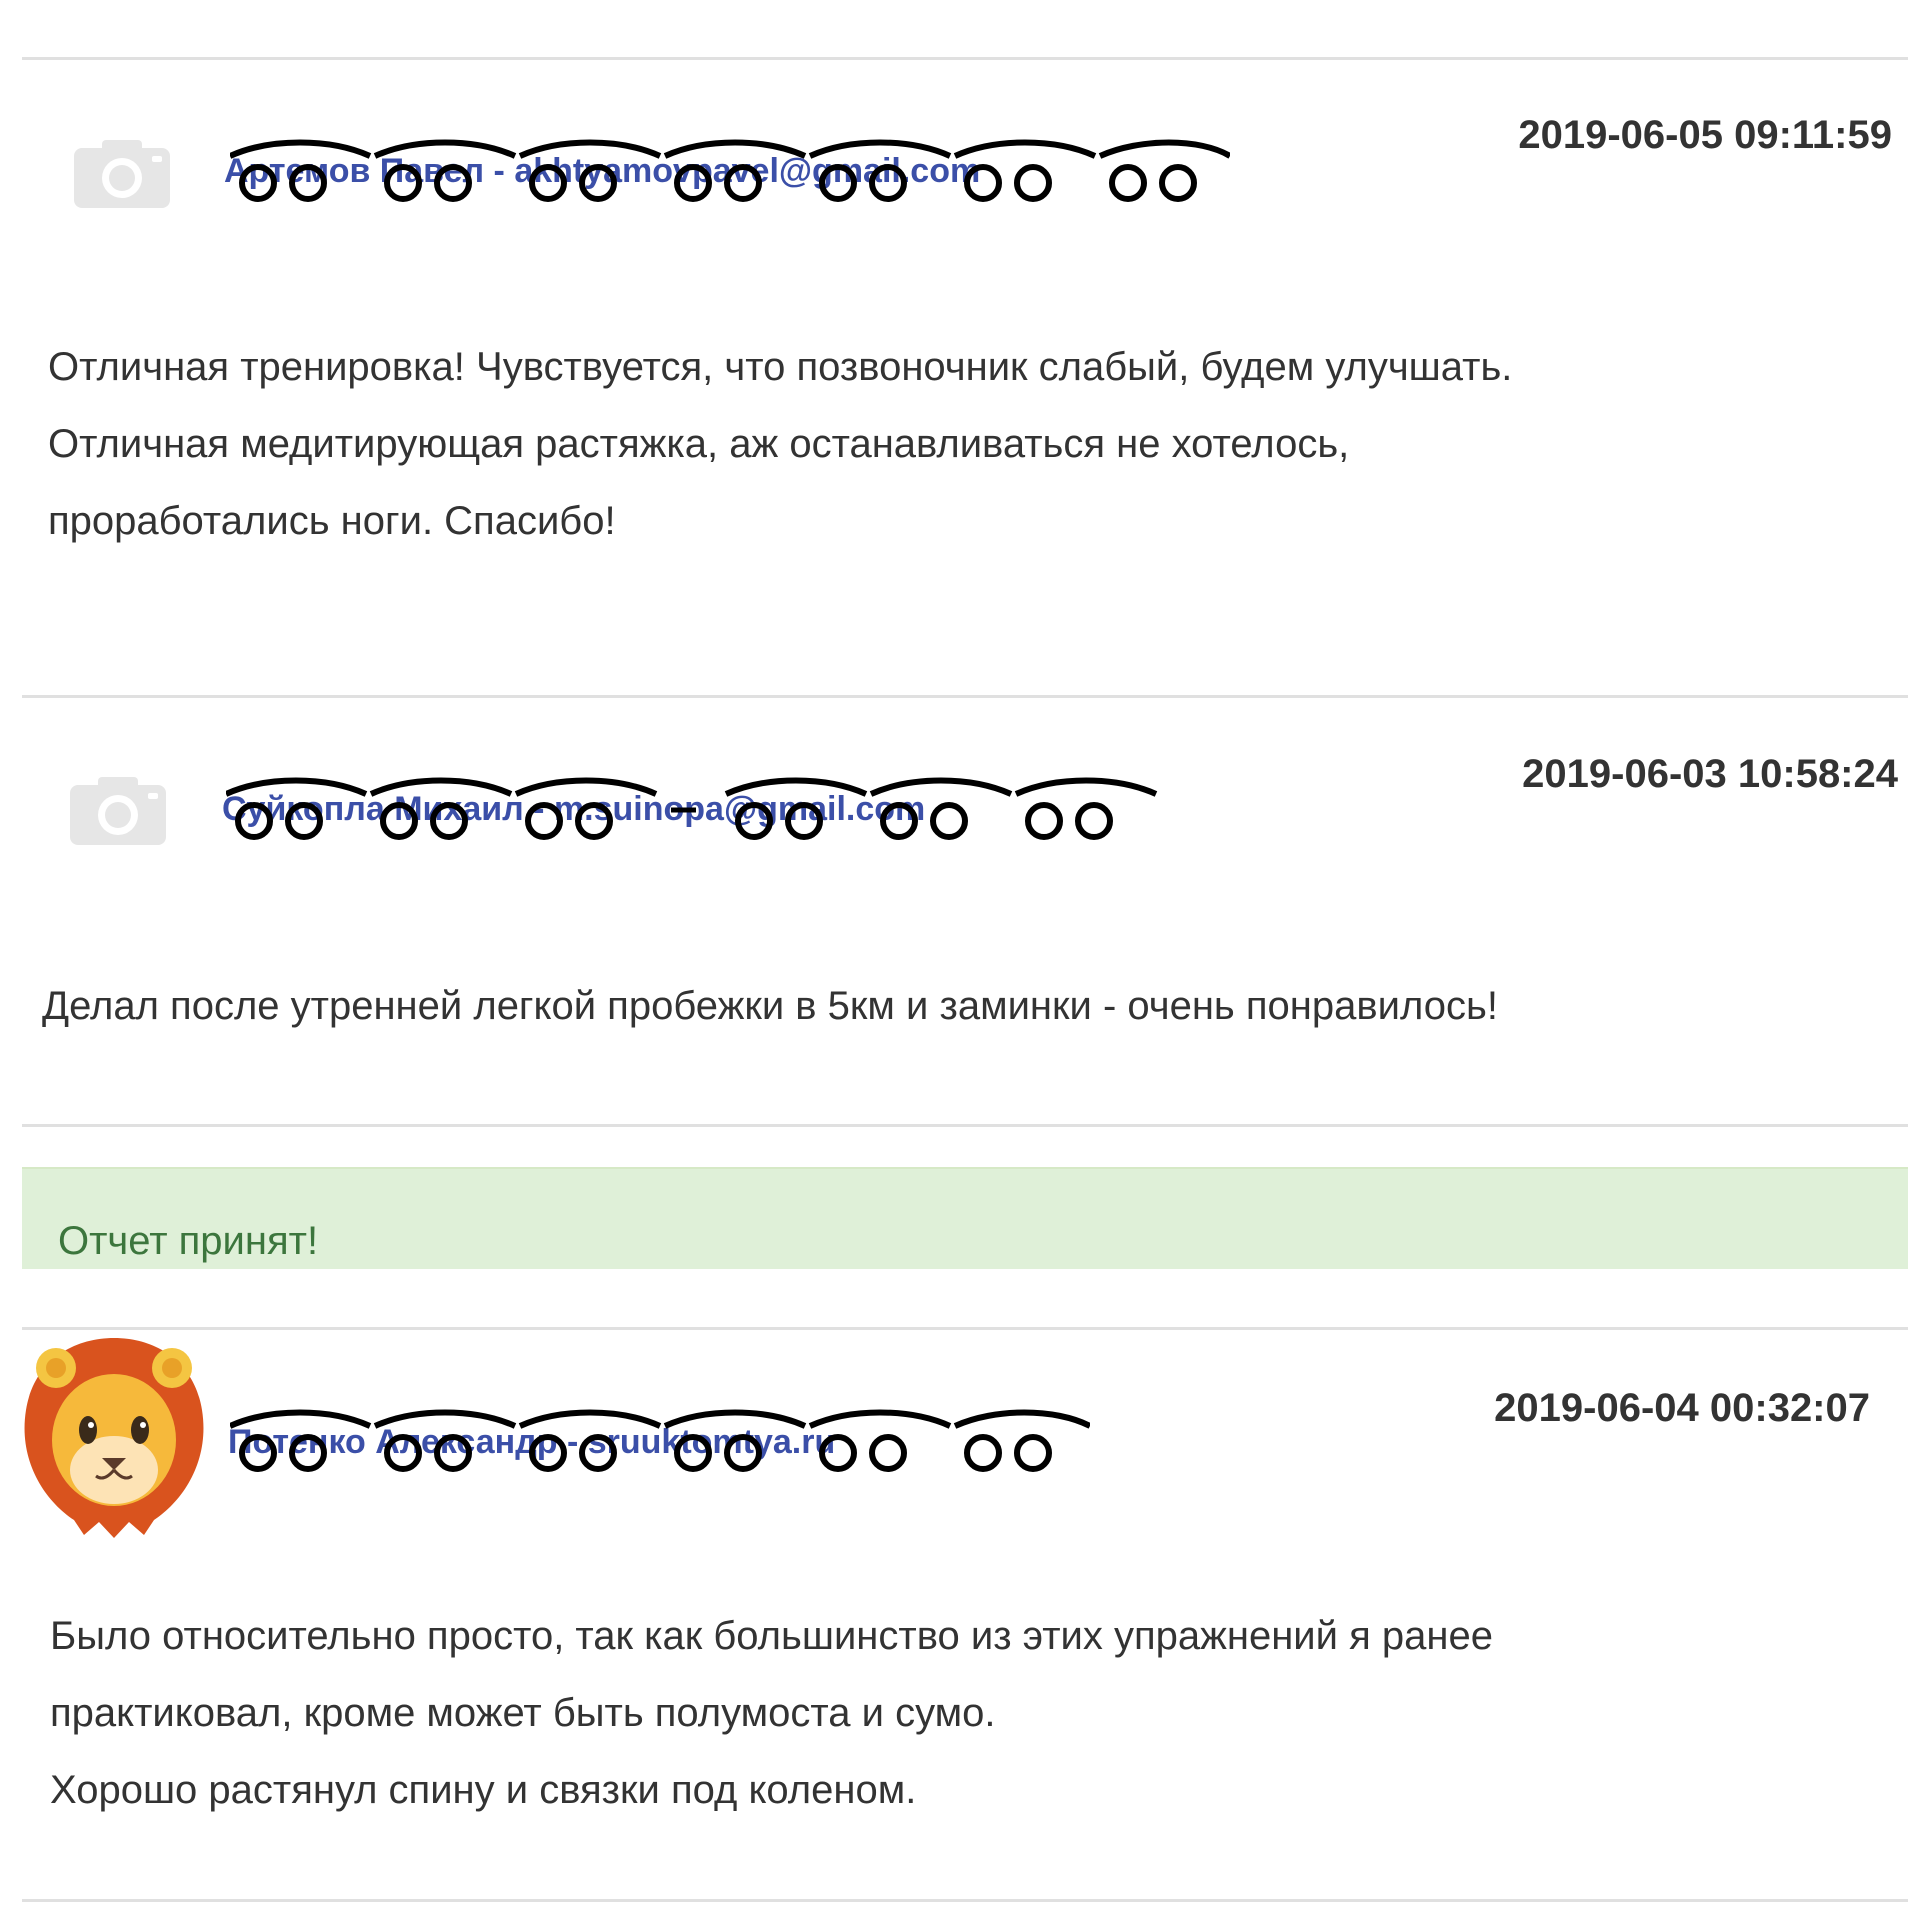 The height and width of the screenshot is (1920, 1920). Describe the element at coordinates (332, 521) in the screenshot. I see `comment-line: проработались ноги. Спасибо!` at that location.